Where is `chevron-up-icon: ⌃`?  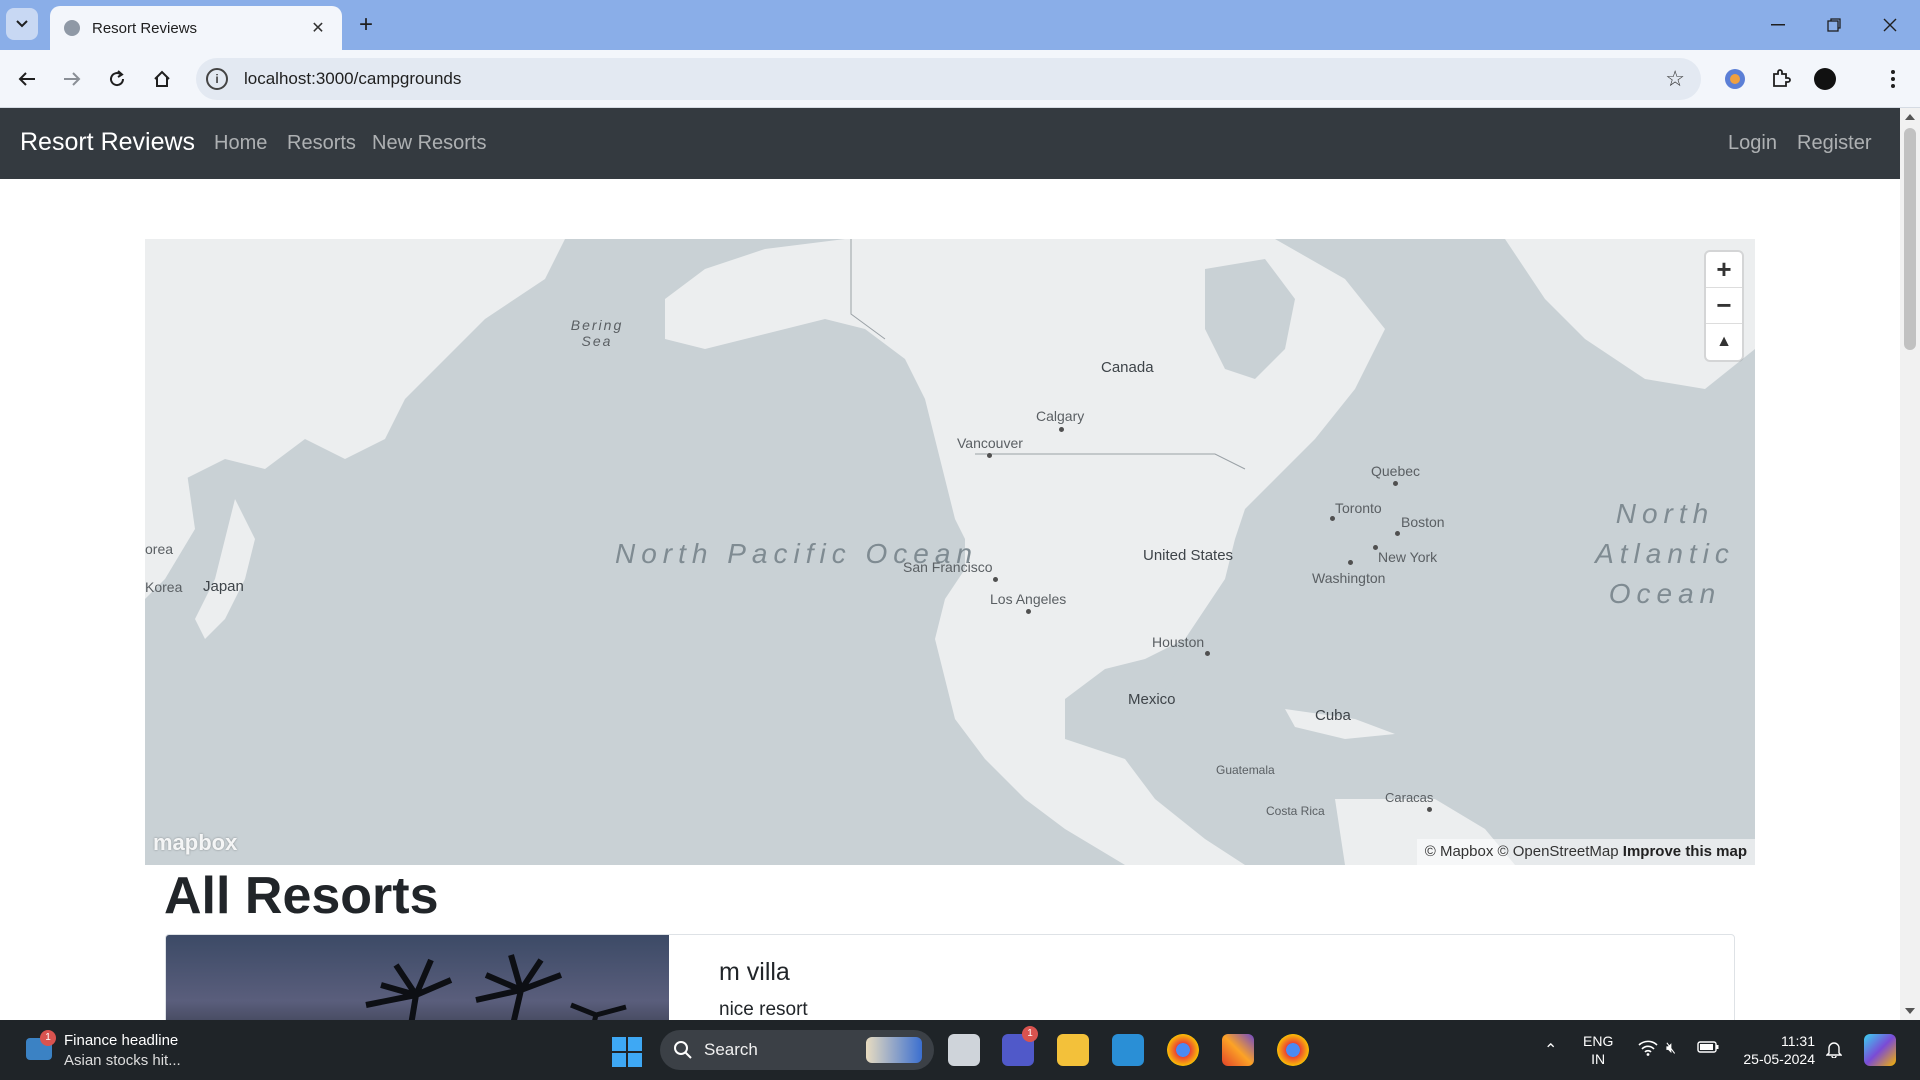
chevron-up-icon: ⌃ is located at coordinates (1550, 1050).